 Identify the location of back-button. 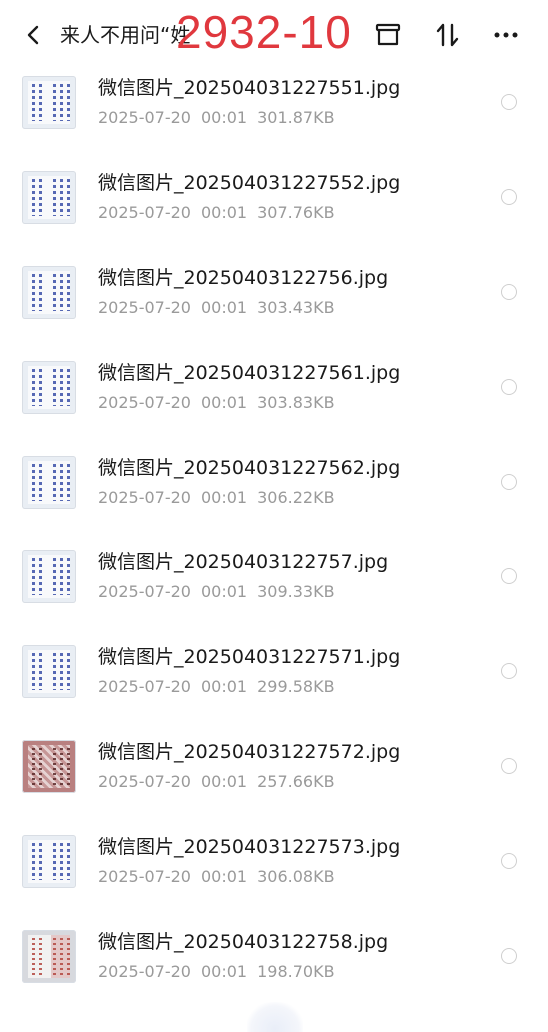
(34, 35).